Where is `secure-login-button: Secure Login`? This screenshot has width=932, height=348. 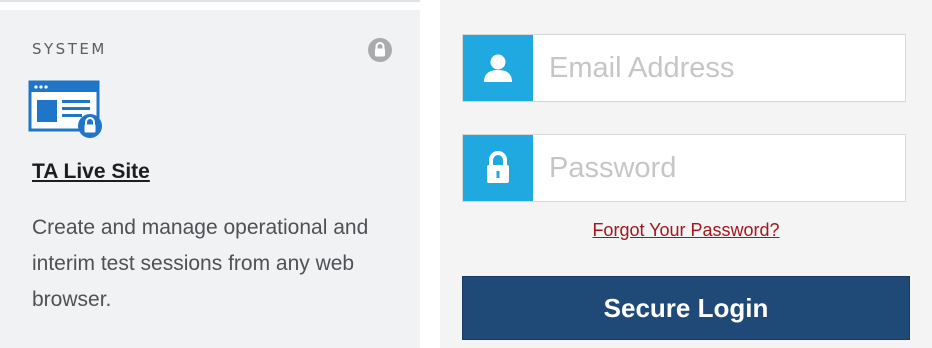
secure-login-button: Secure Login is located at coordinates (686, 308).